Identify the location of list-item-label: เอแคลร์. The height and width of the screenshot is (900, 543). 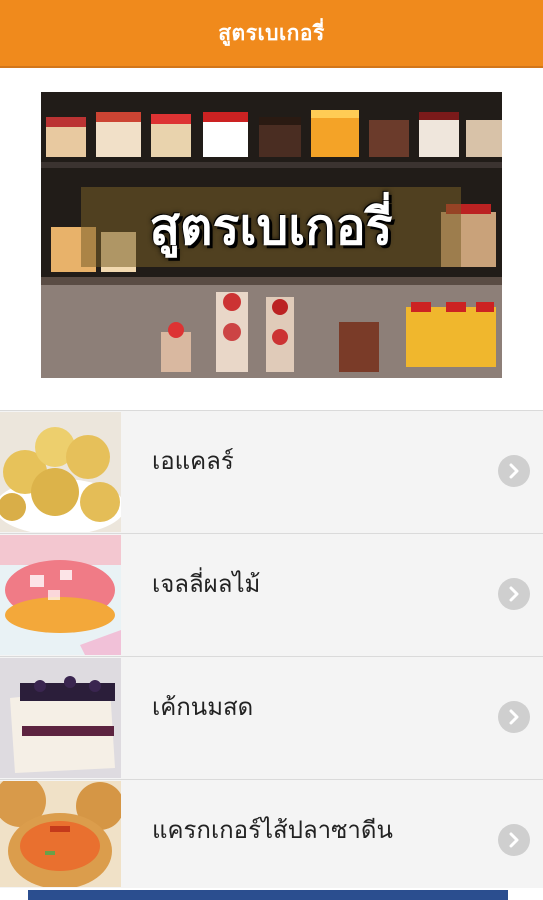
(193, 461).